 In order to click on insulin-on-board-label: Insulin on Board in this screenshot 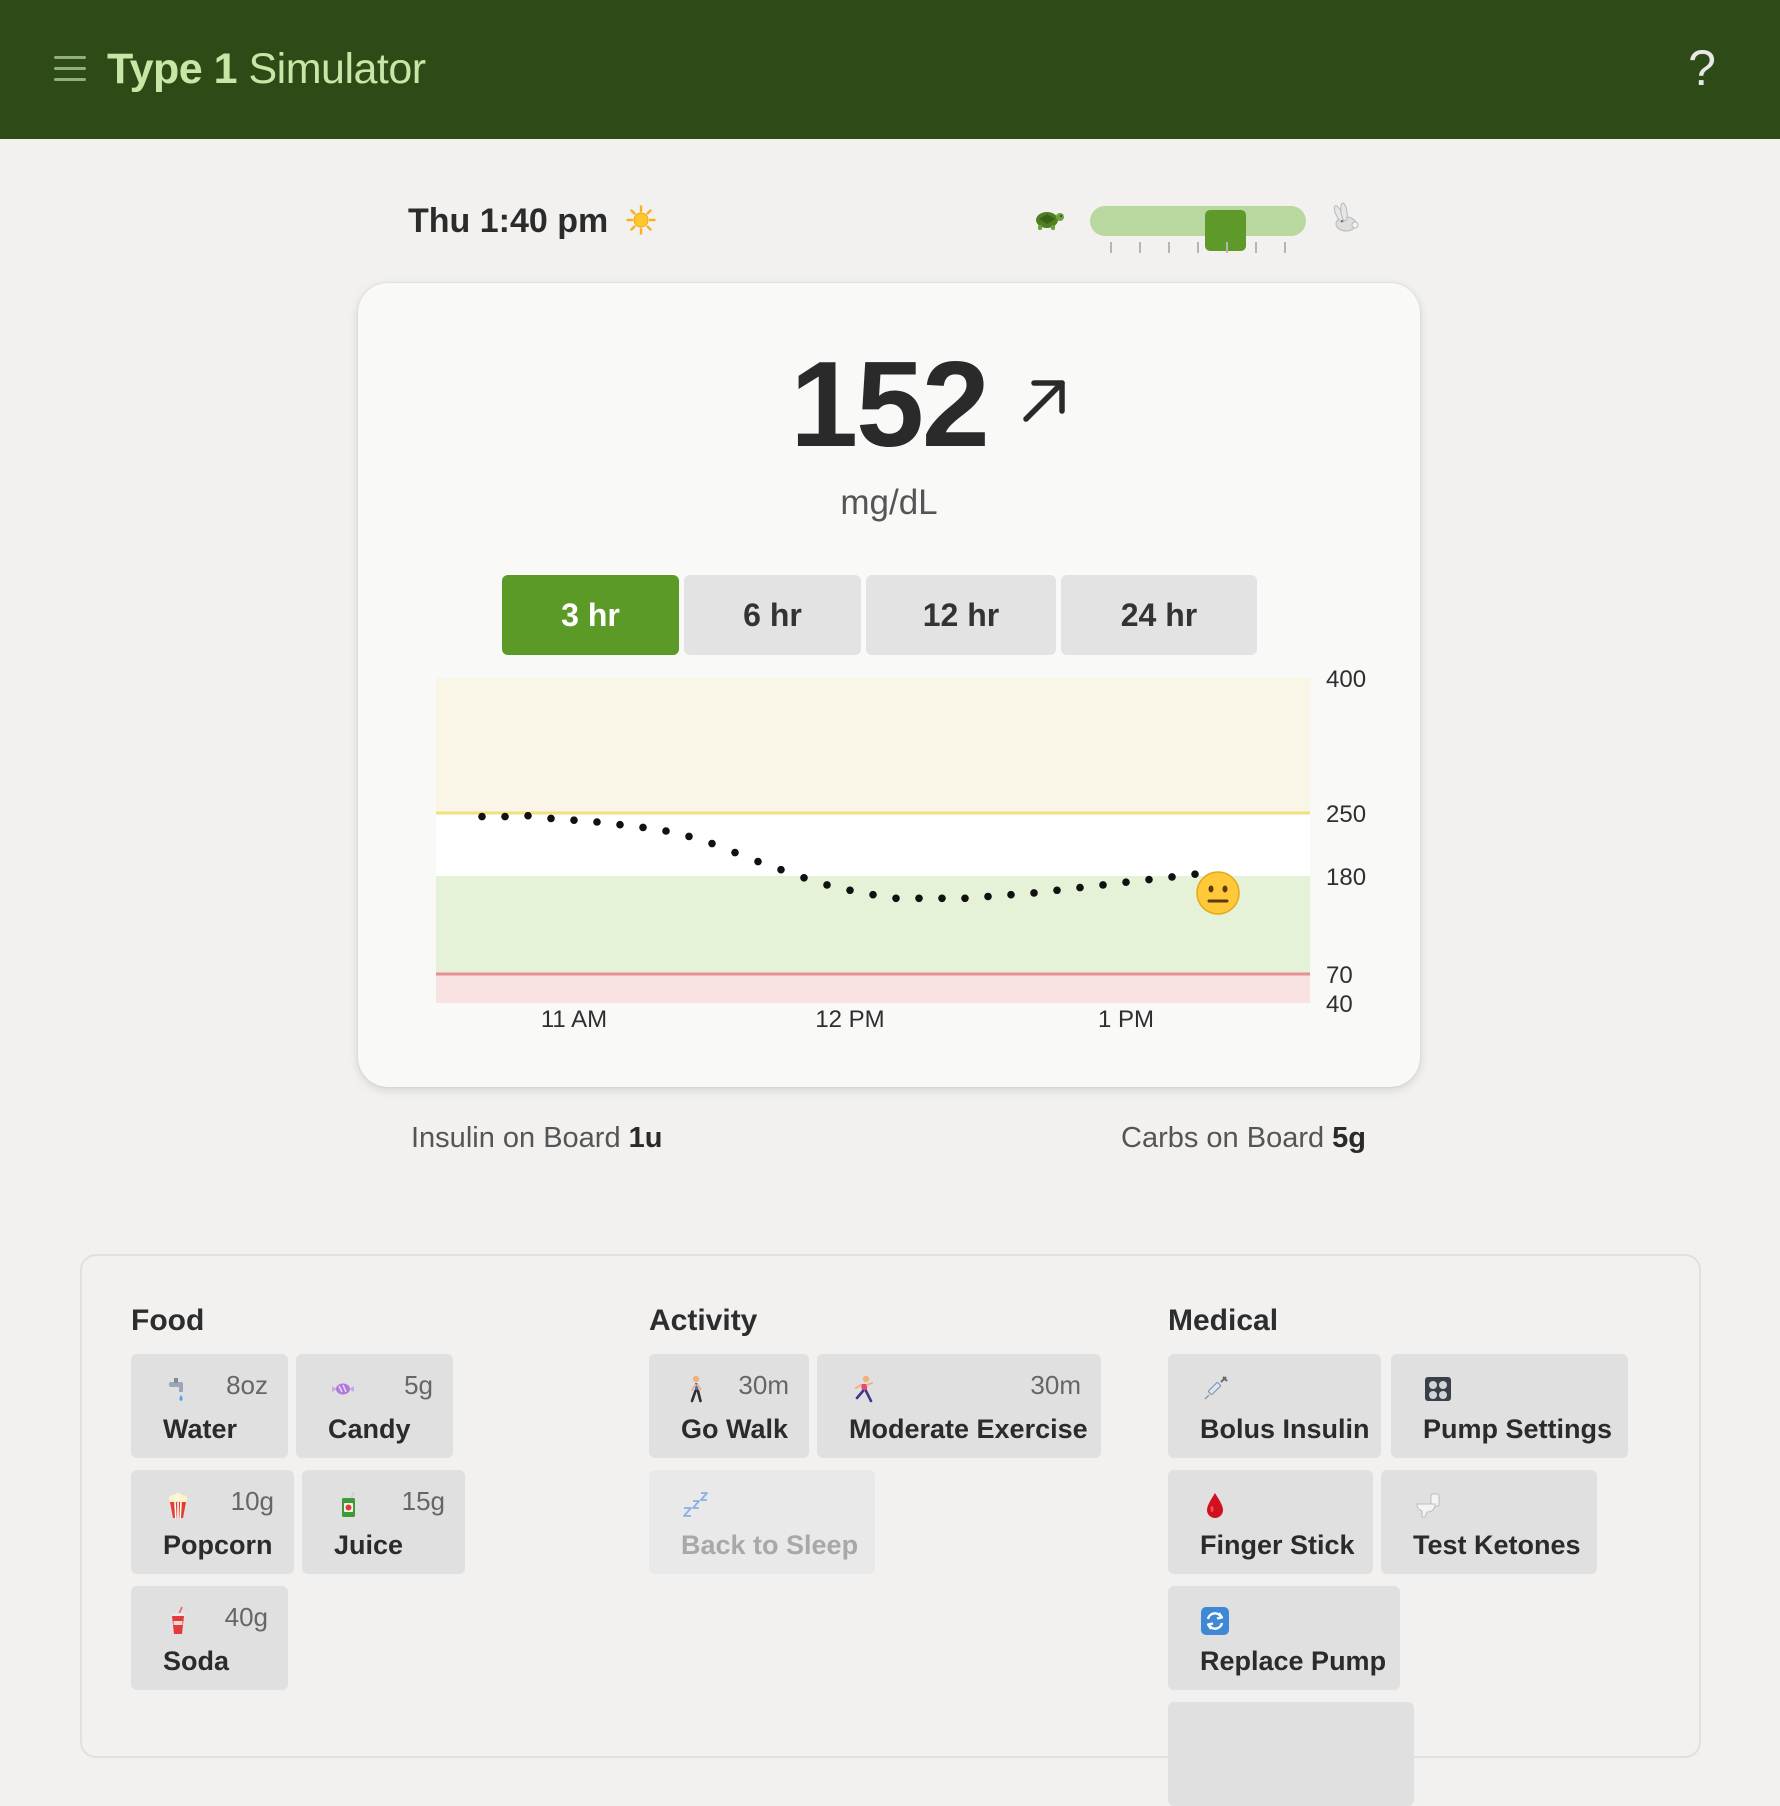, I will do `click(520, 1138)`.